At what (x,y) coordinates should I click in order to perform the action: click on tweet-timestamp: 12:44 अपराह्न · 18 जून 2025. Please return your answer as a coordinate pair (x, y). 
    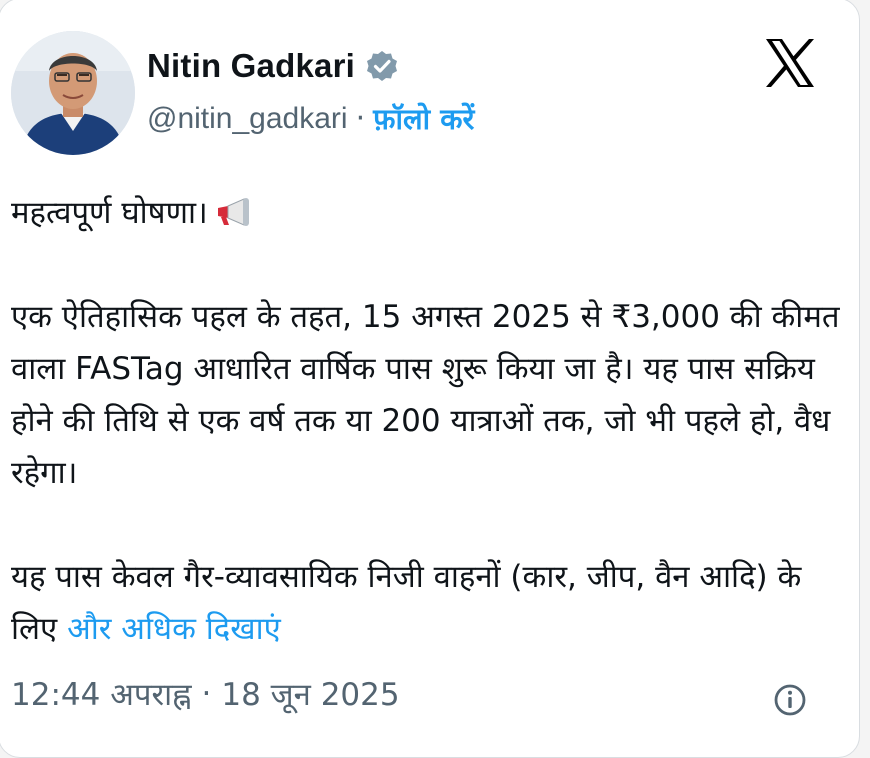
    Looking at the image, I should click on (205, 694).